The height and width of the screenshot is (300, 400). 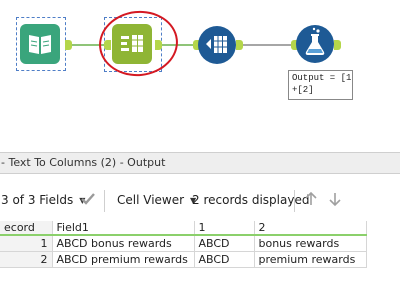 I want to click on cell-field1: ABCD premium rewards, so click(x=123, y=259).